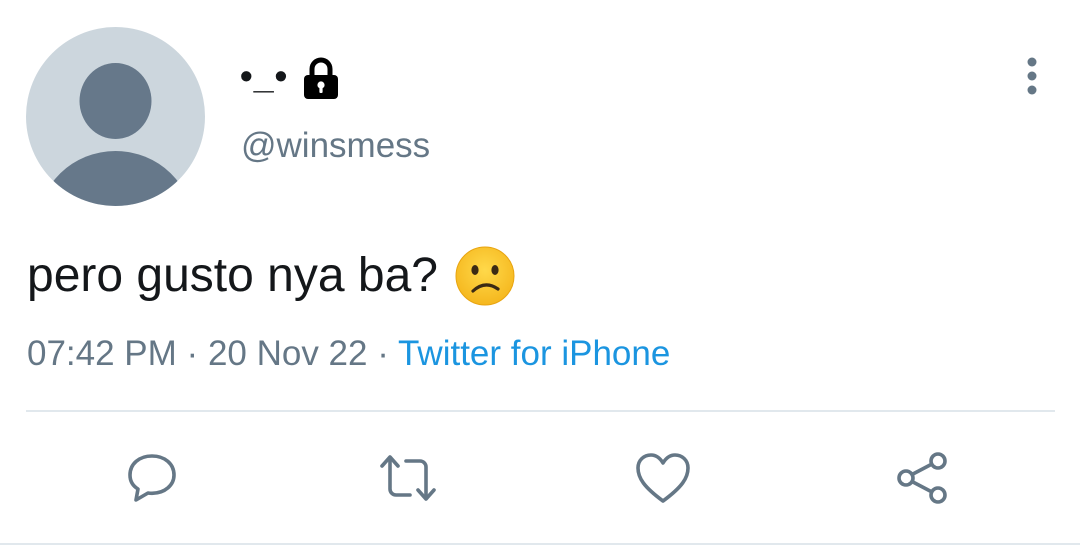 Image resolution: width=1080 pixels, height=559 pixels. Describe the element at coordinates (232, 275) in the screenshot. I see `tweet-text-content: pero gusto nya ba?` at that location.